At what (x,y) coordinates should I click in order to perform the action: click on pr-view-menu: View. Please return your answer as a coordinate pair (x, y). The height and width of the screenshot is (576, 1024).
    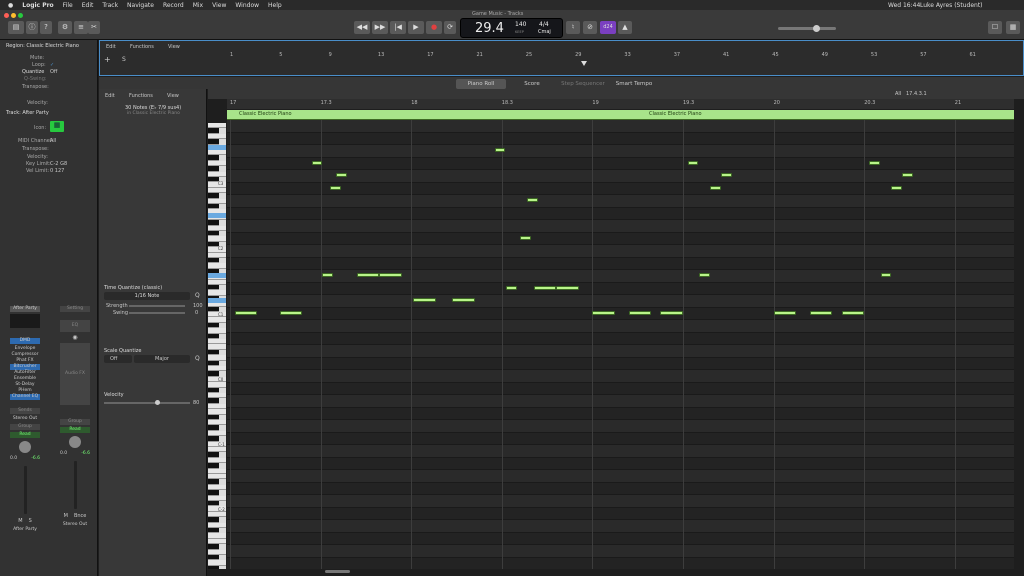
    Looking at the image, I should click on (173, 96).